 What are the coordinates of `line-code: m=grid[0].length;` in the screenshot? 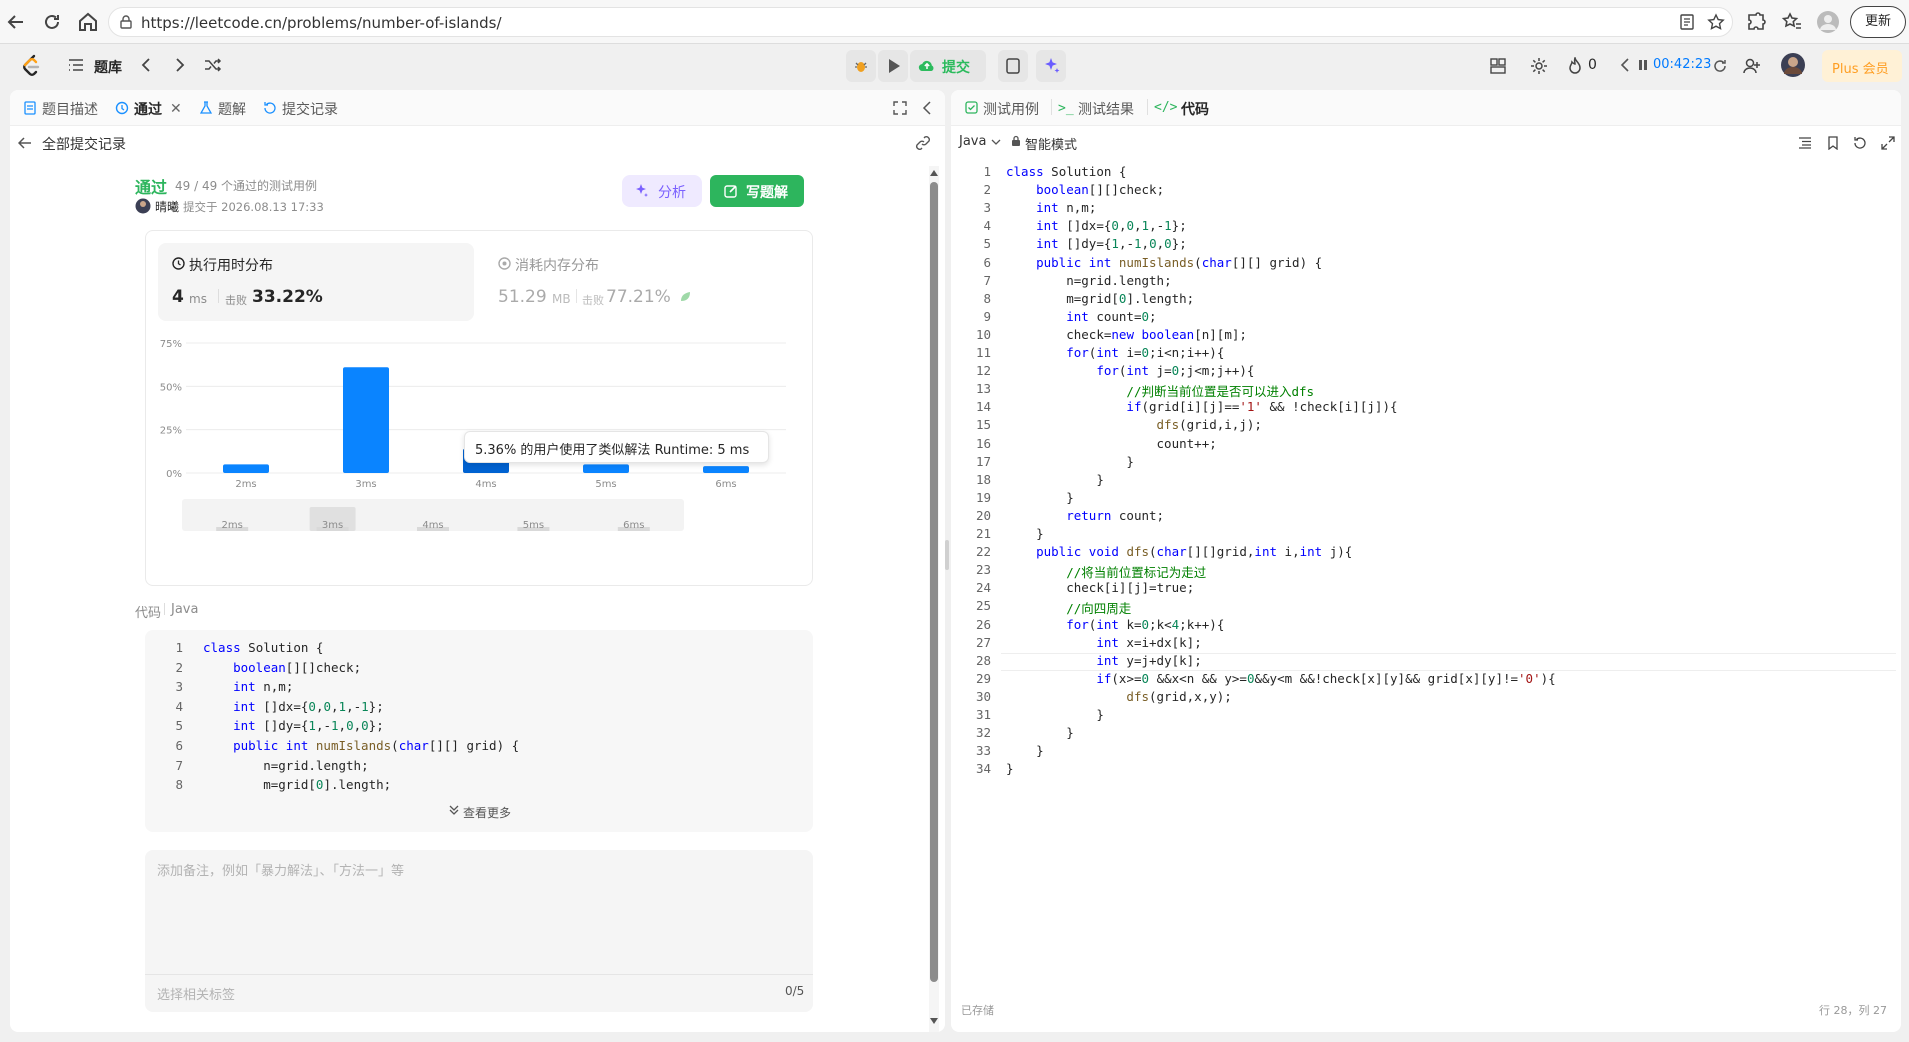 It's located at (327, 785).